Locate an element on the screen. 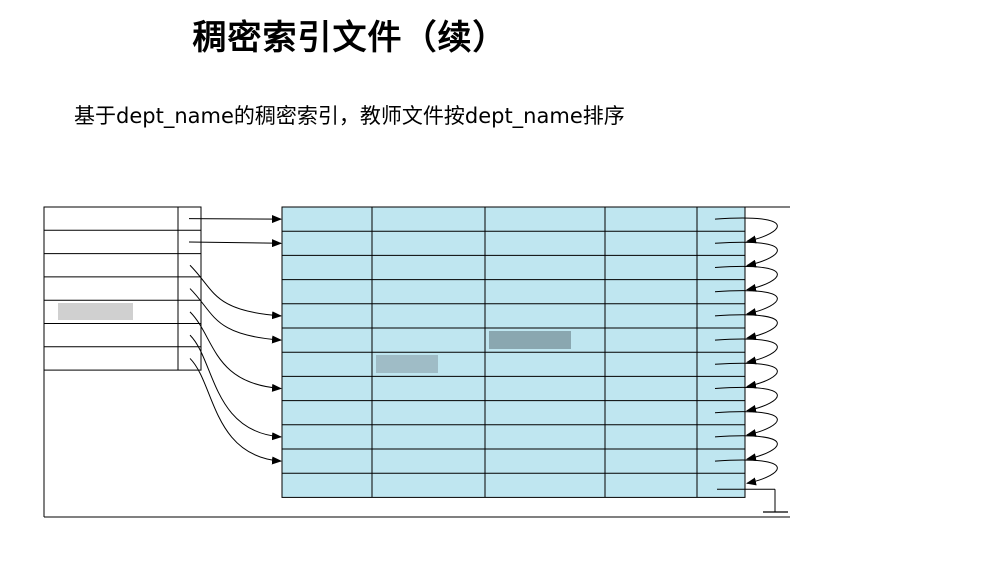  index-key-highlight is located at coordinates (95, 312).